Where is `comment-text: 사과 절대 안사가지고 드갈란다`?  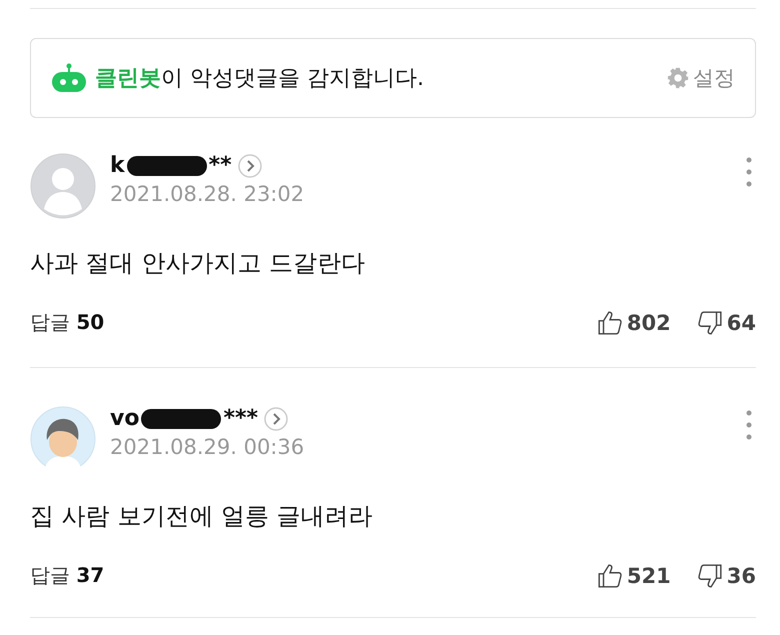
comment-text: 사과 절대 안사가지고 드갈란다 is located at coordinates (198, 263).